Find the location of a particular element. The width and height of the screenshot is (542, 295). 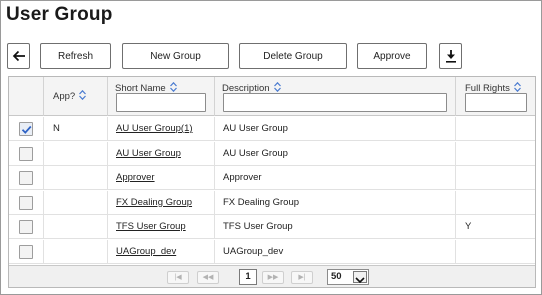

header-short-name: Short Name is located at coordinates (161, 96).